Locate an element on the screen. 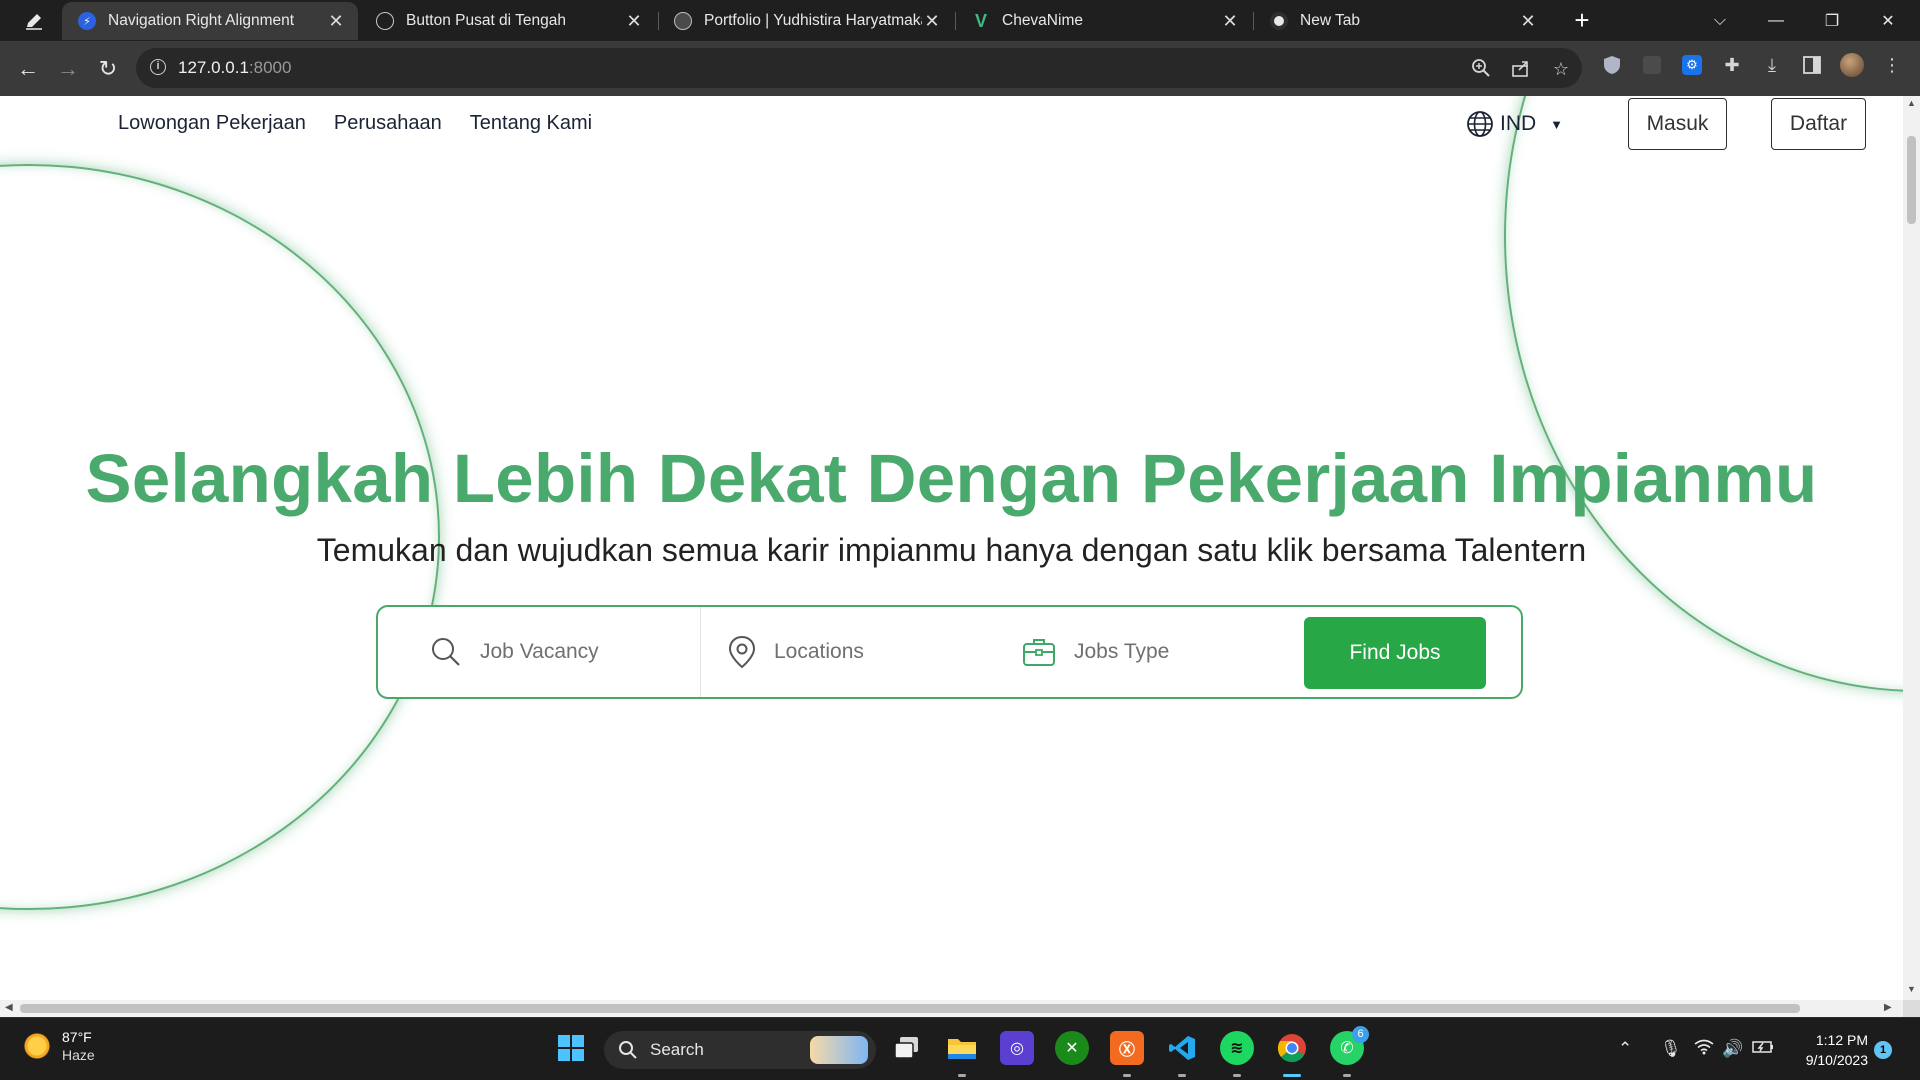  system-clock: 1:12 PM 9/10/2023 is located at coordinates (1827, 1050).